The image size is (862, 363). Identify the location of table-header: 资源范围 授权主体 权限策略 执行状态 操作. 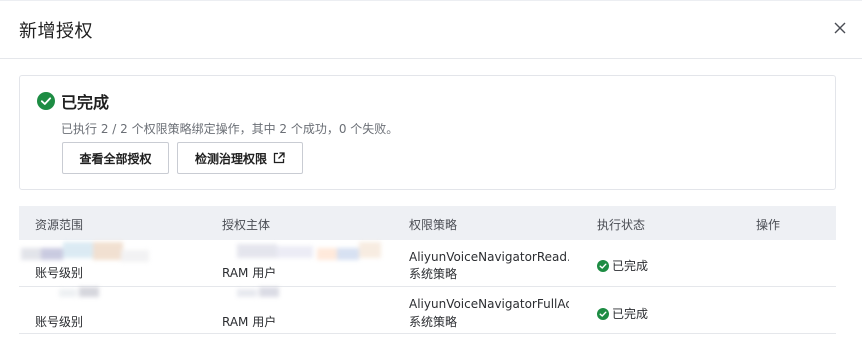
(427, 223).